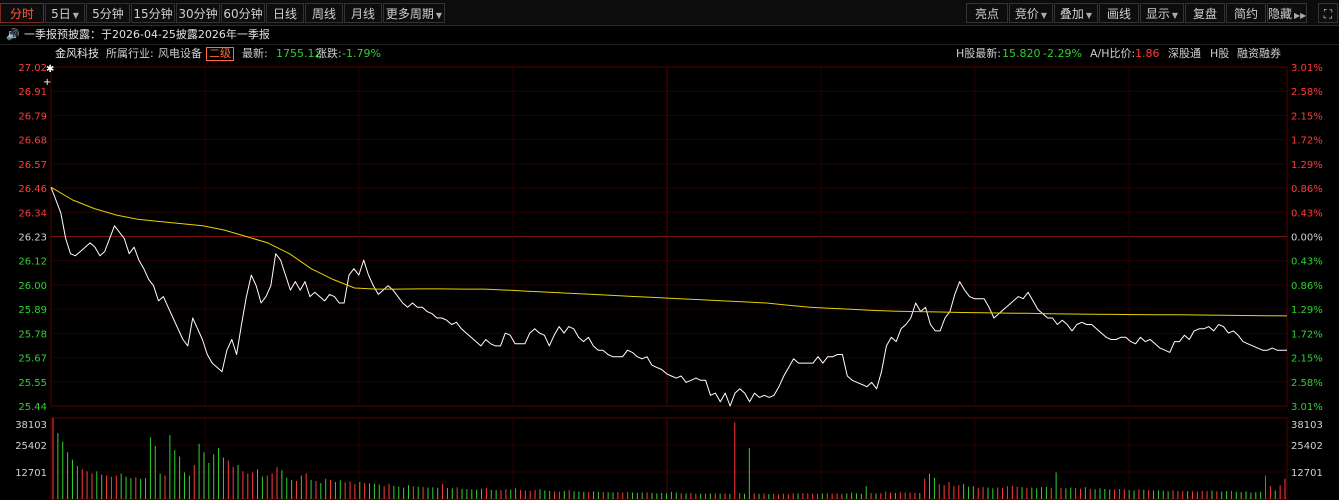 The width and height of the screenshot is (1339, 500). What do you see at coordinates (32, 286) in the screenshot?
I see `price-tick-label: 26.00` at bounding box center [32, 286].